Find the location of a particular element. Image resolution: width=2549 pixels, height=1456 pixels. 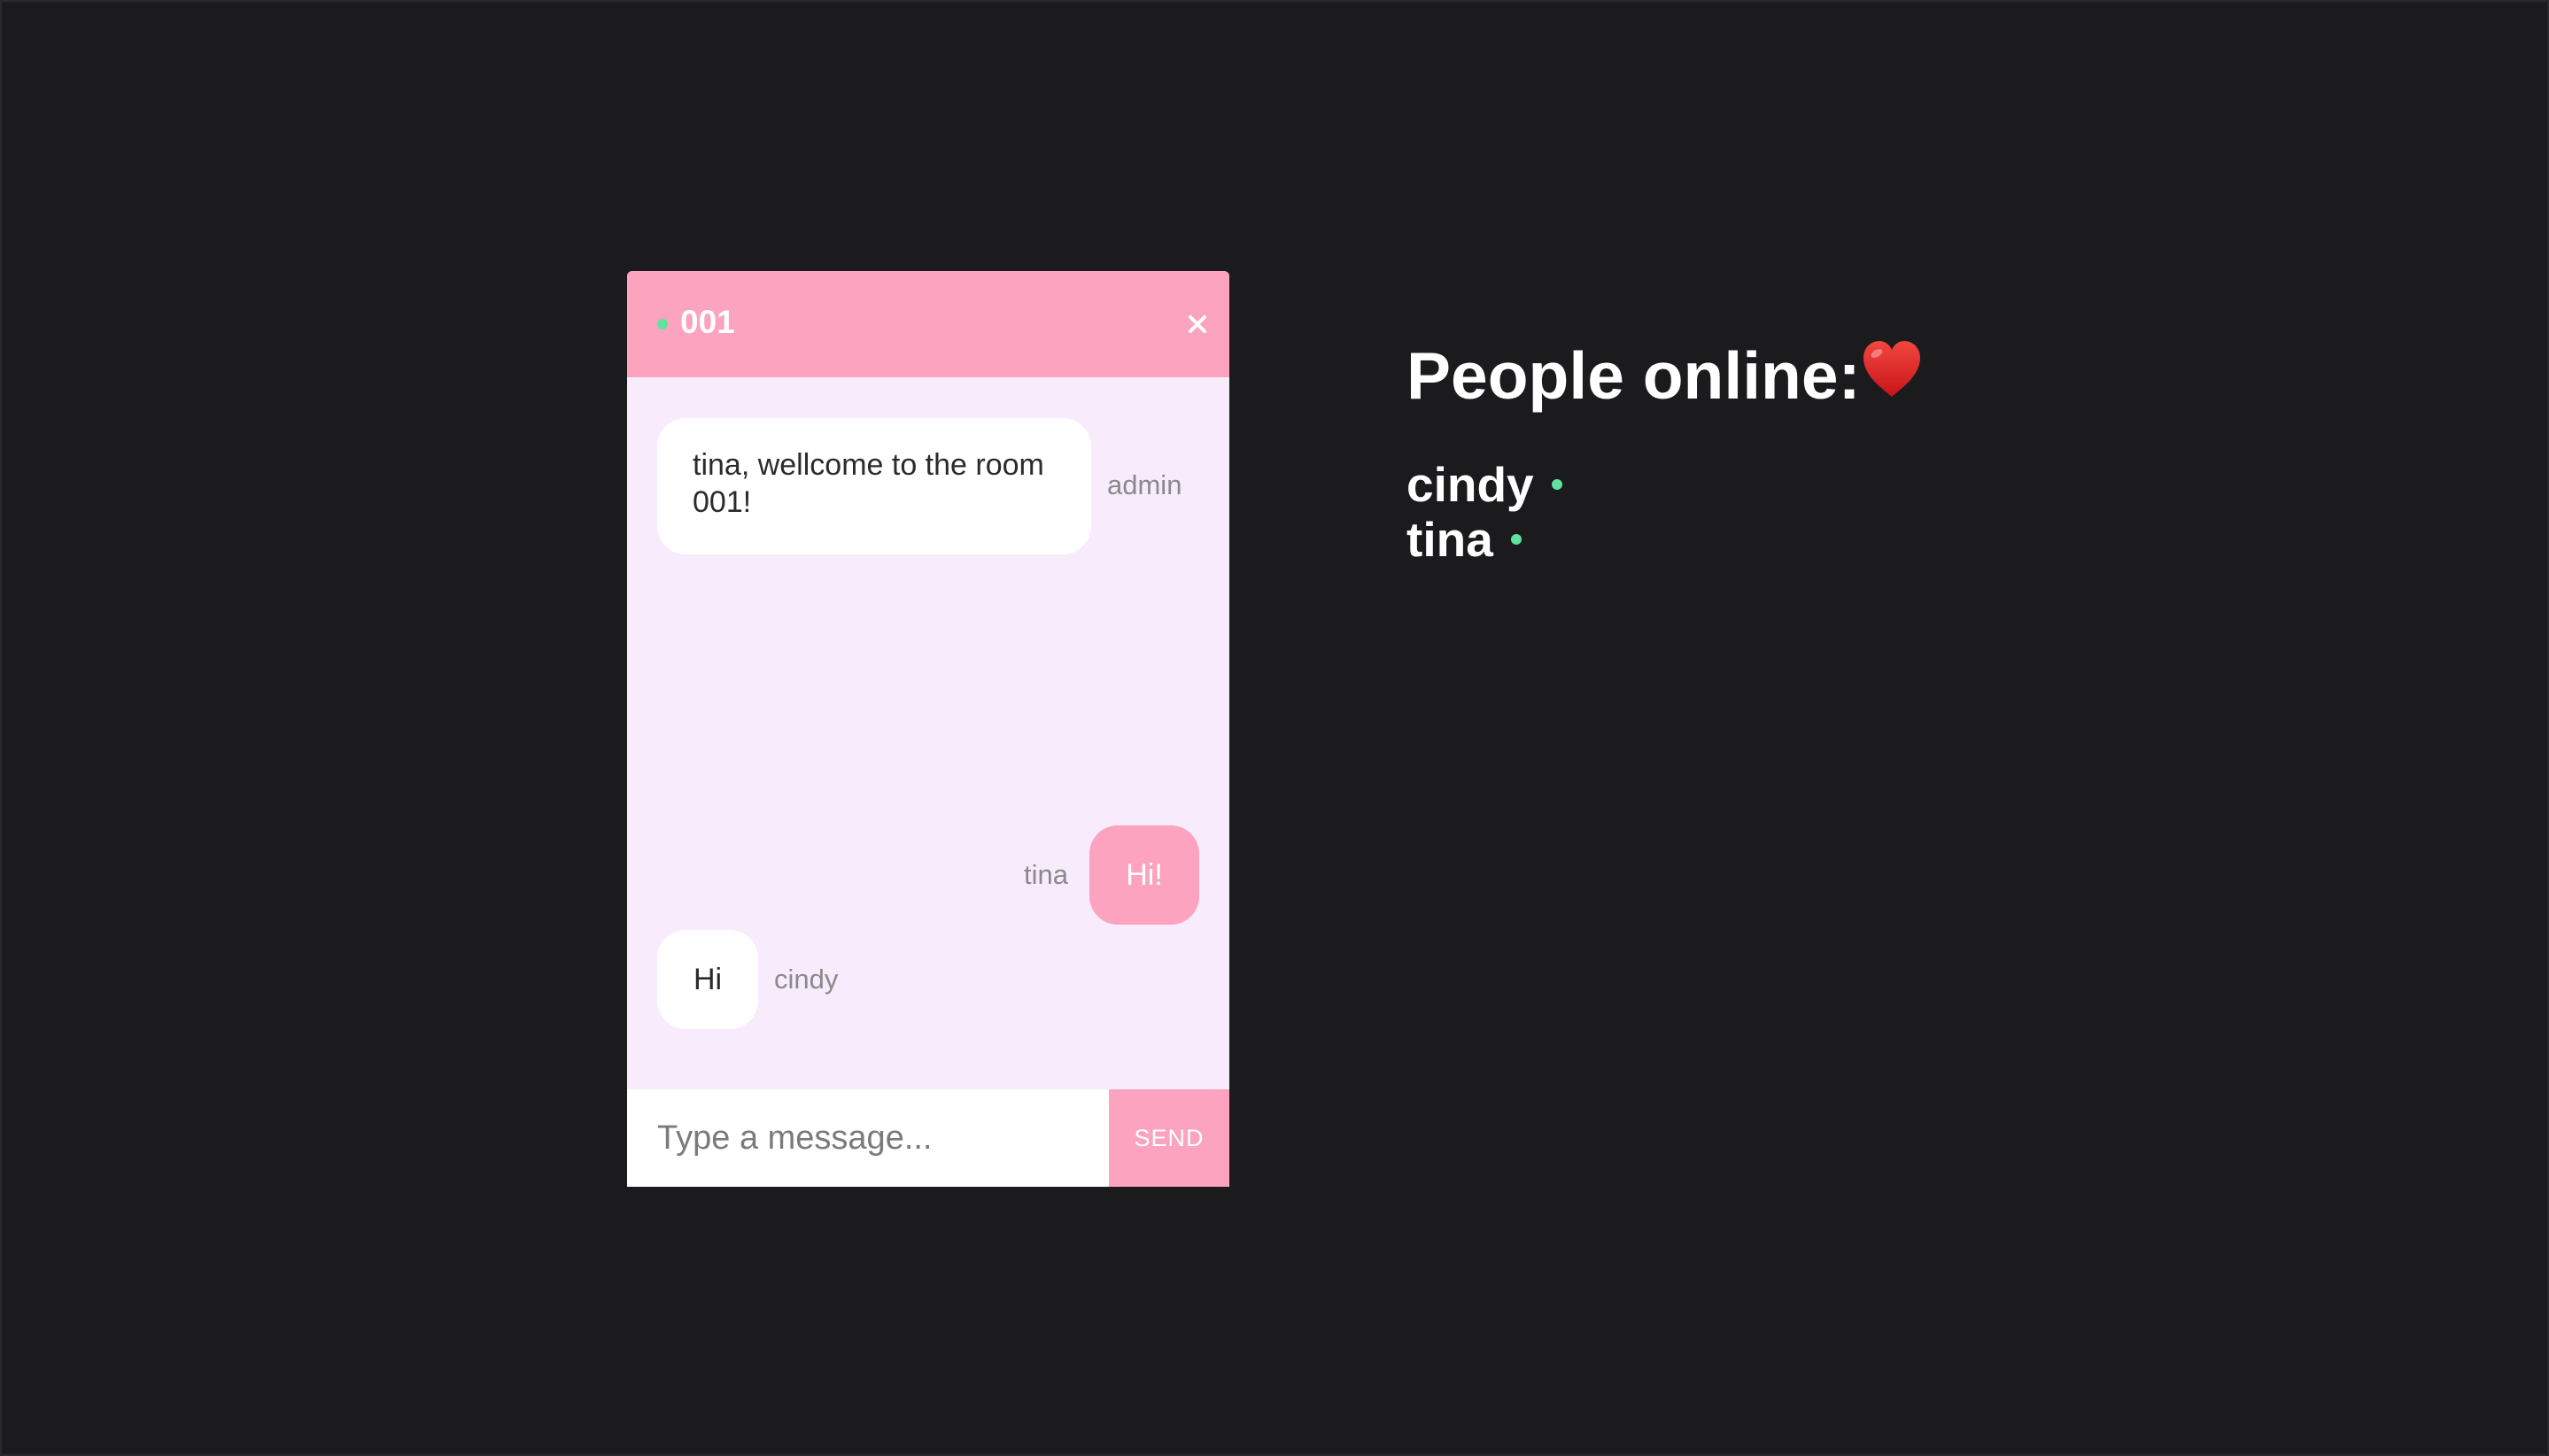

message-bubble-own: Hi! is located at coordinates (1144, 875).